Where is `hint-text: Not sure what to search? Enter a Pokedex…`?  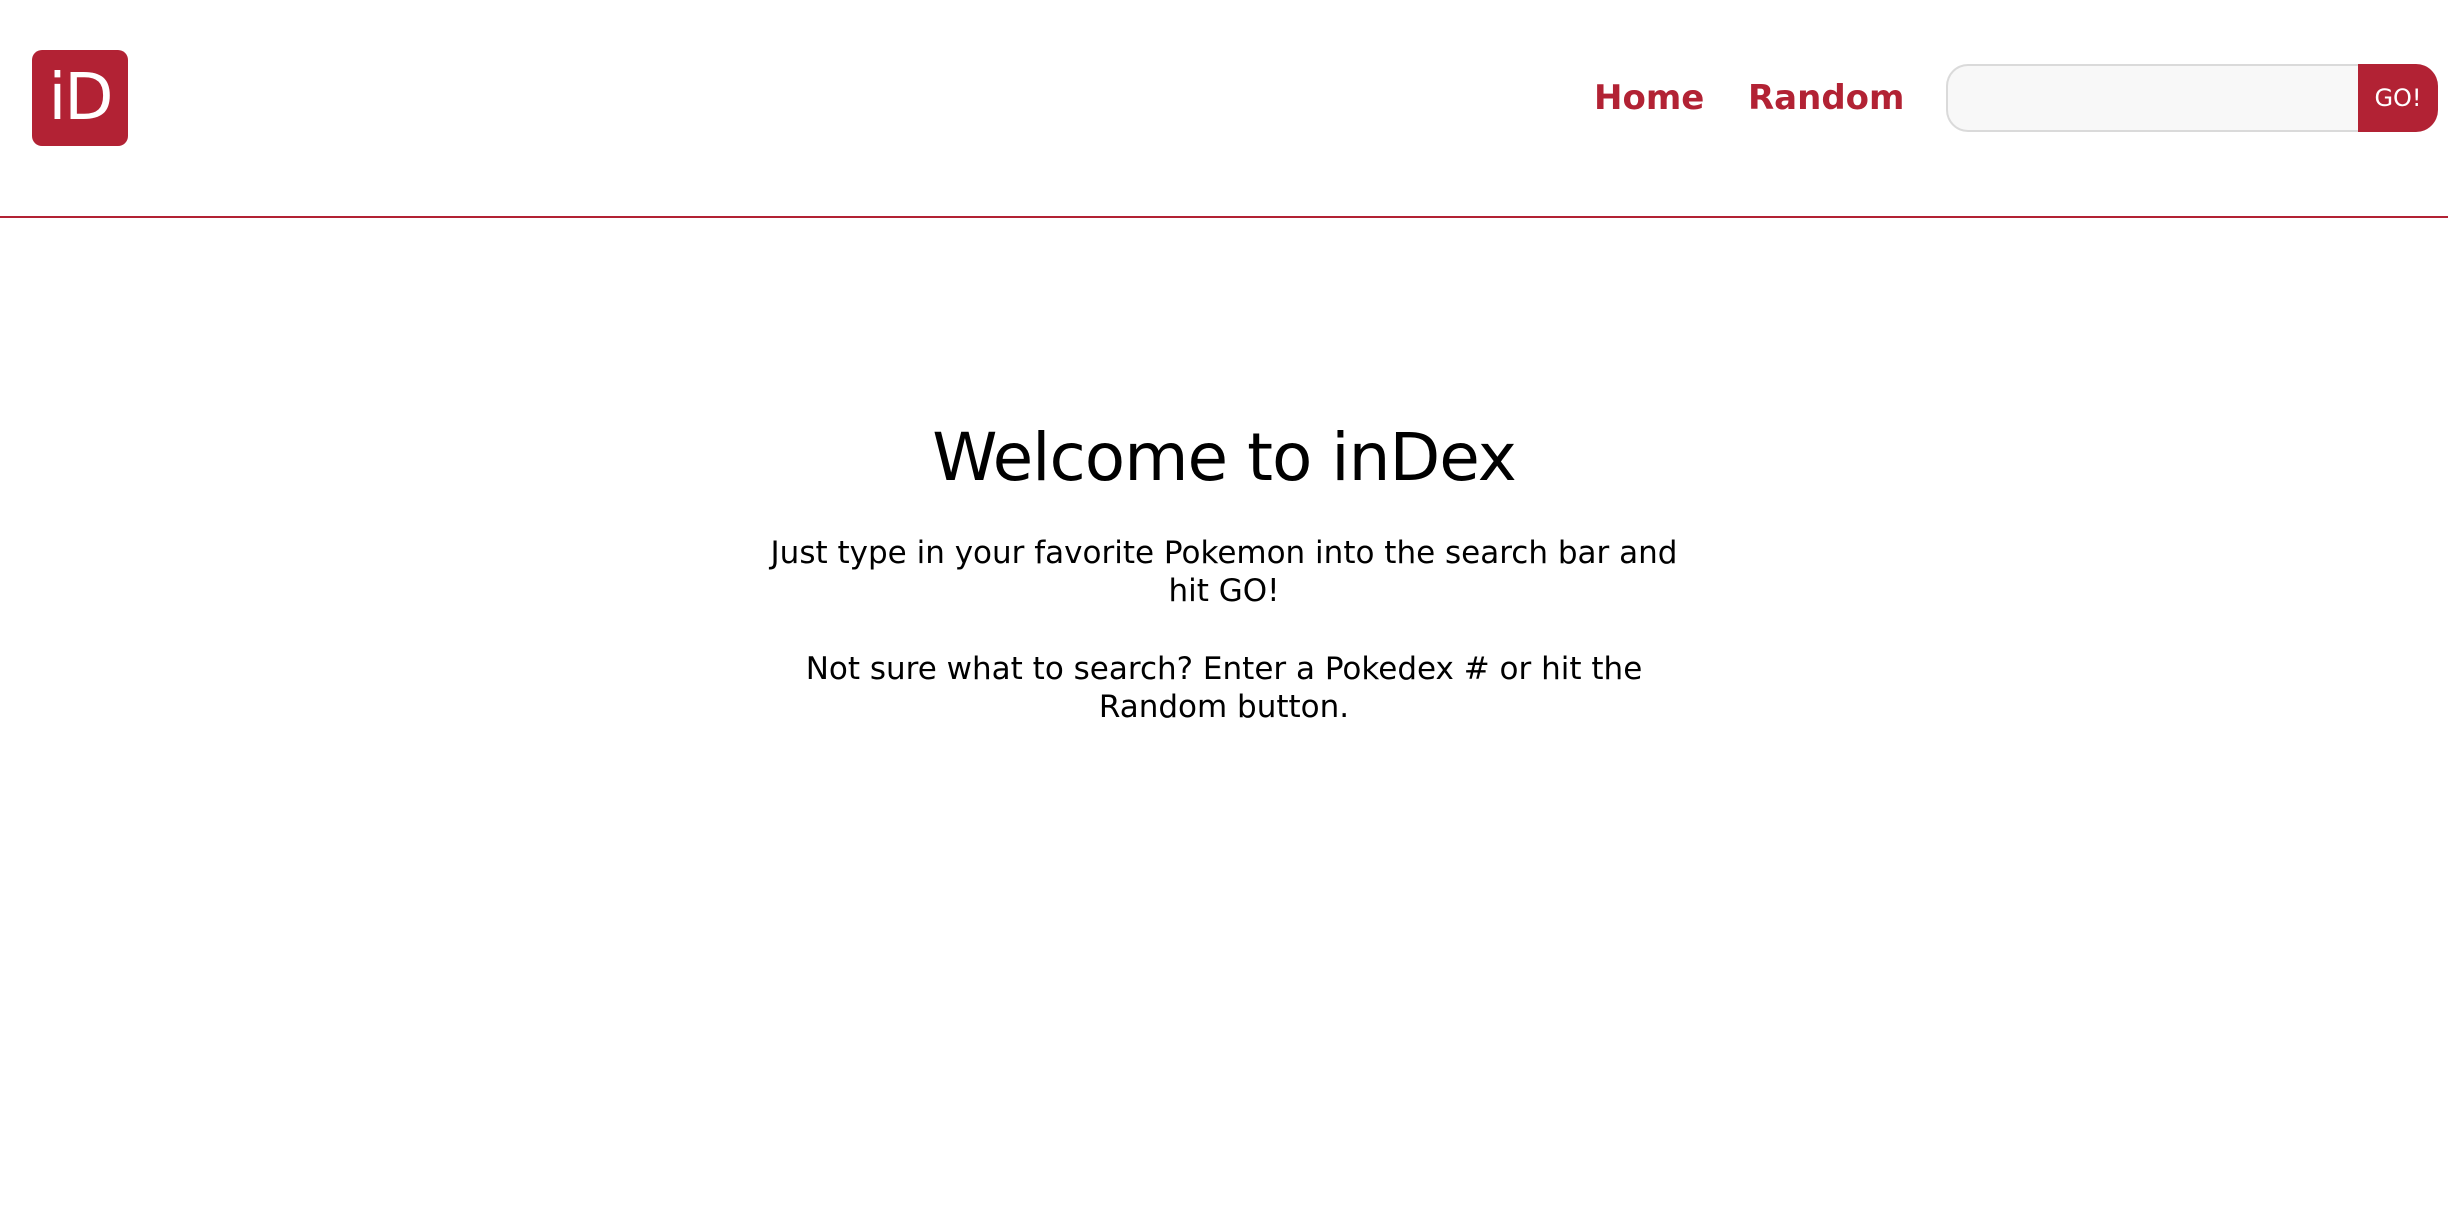
hint-text: Not sure what to search? Enter a Pokedex… is located at coordinates (1224, 688).